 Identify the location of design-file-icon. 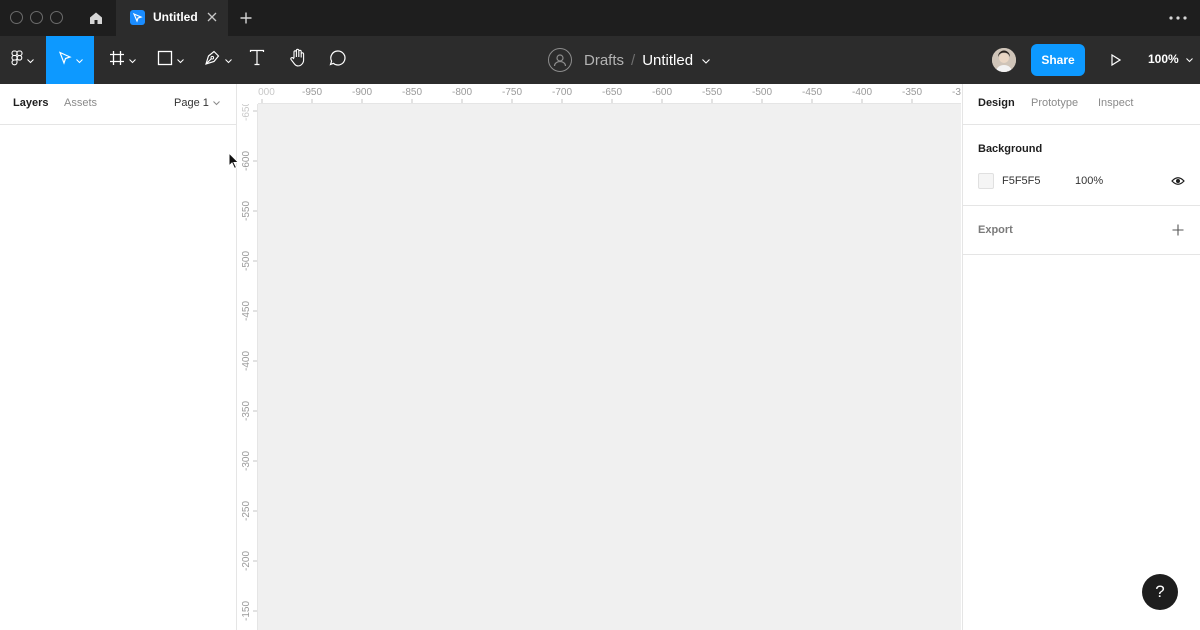
(137, 17).